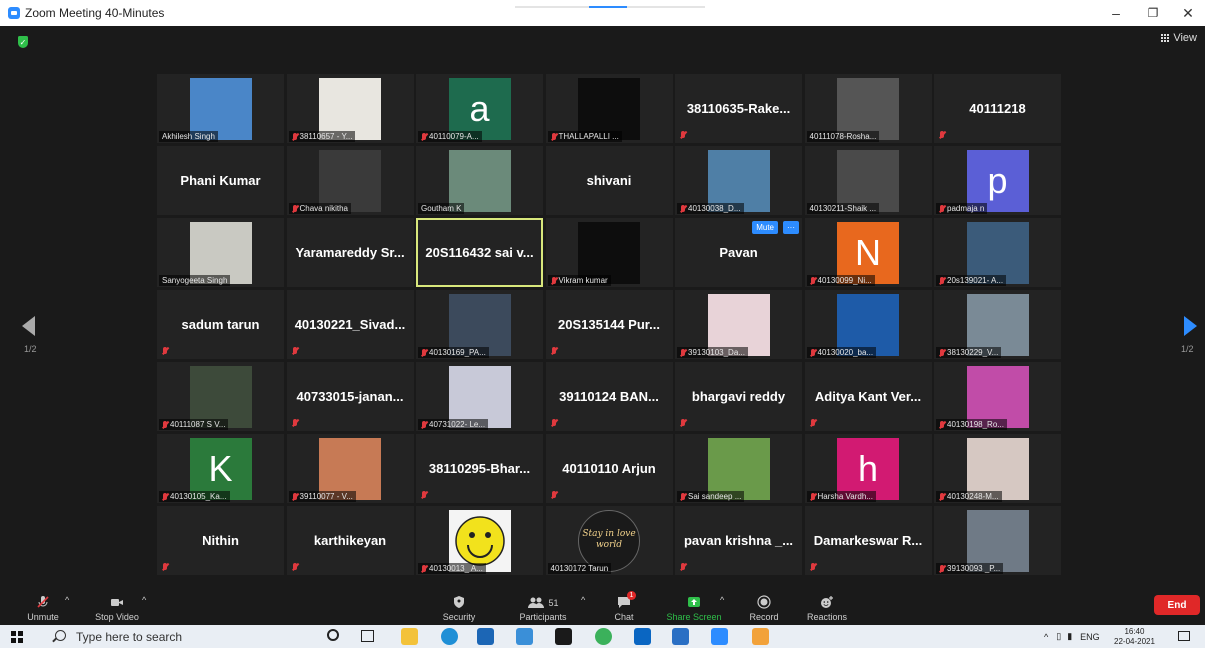 This screenshot has height=648, width=1205. Describe the element at coordinates (367, 636) in the screenshot. I see `task-view-icon` at that location.